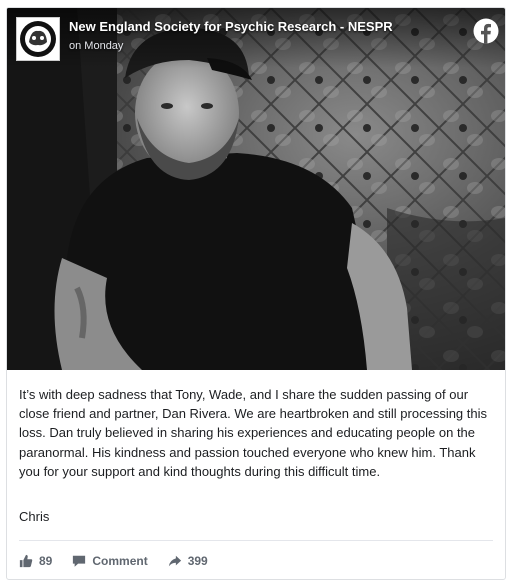 The width and height of the screenshot is (513, 587). I want to click on post-timestamp: on Monday, so click(96, 46).